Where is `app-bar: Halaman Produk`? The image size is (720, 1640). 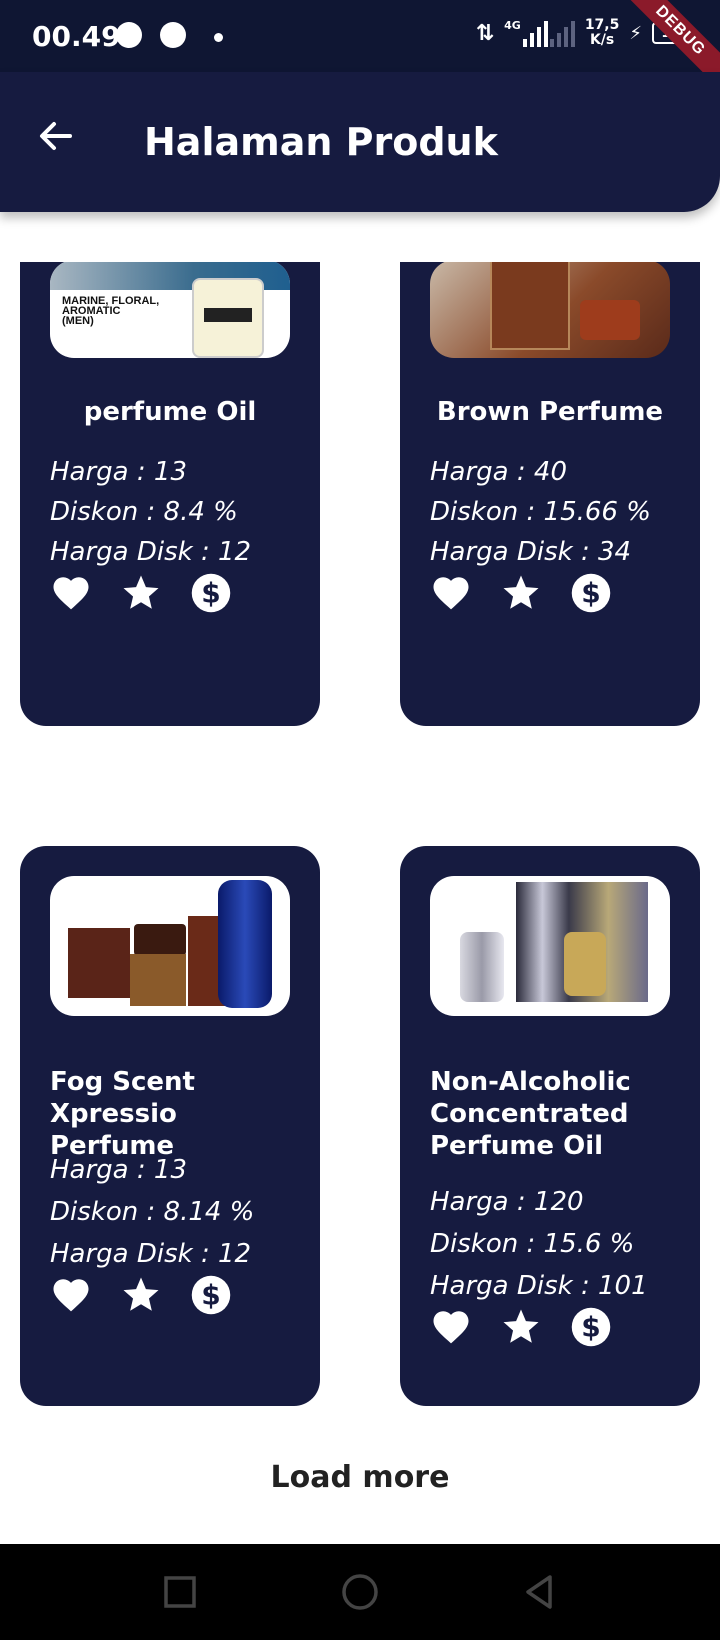
app-bar: Halaman Produk is located at coordinates (360, 142).